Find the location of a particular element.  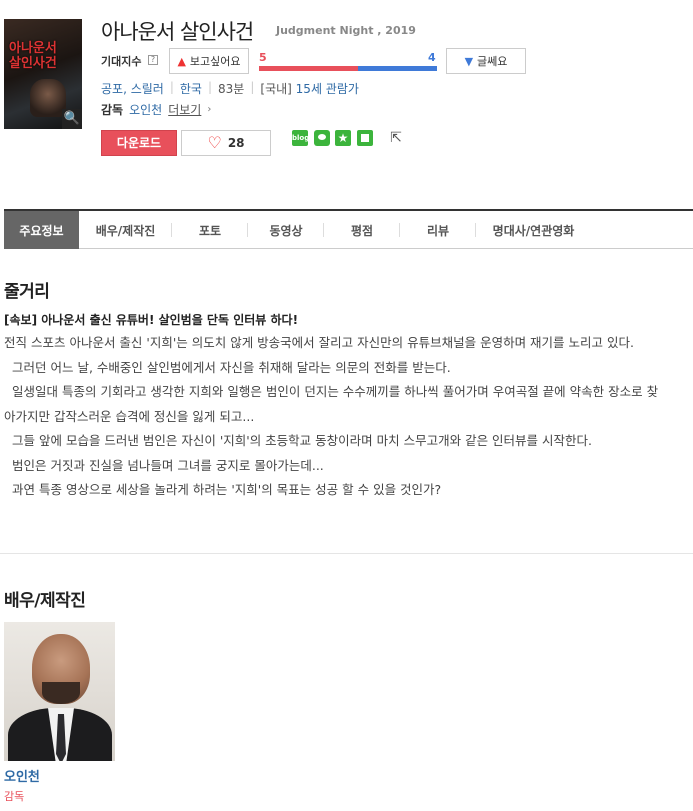

tab-label: 포토 is located at coordinates (210, 230).